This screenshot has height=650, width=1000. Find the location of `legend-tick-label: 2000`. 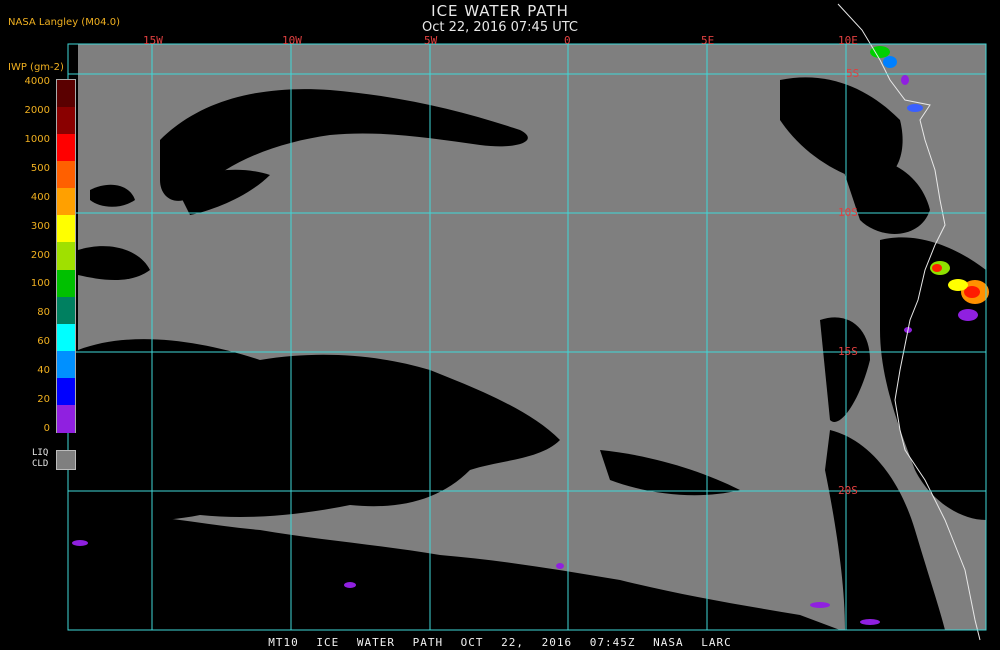

legend-tick-label: 2000 is located at coordinates (37, 110).